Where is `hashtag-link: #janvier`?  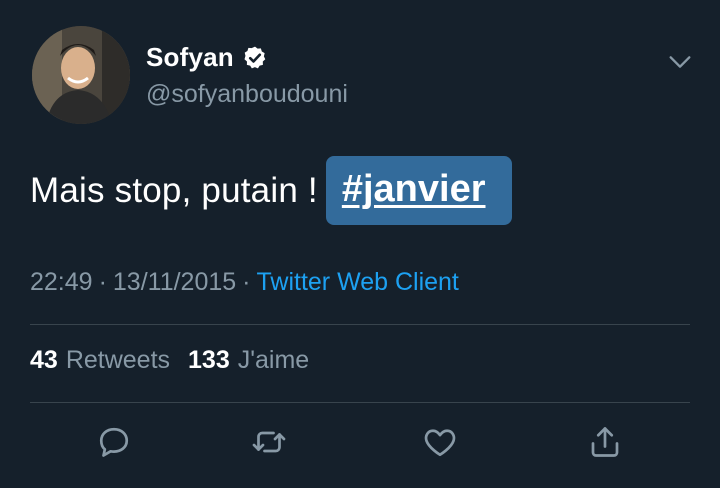 hashtag-link: #janvier is located at coordinates (418, 190).